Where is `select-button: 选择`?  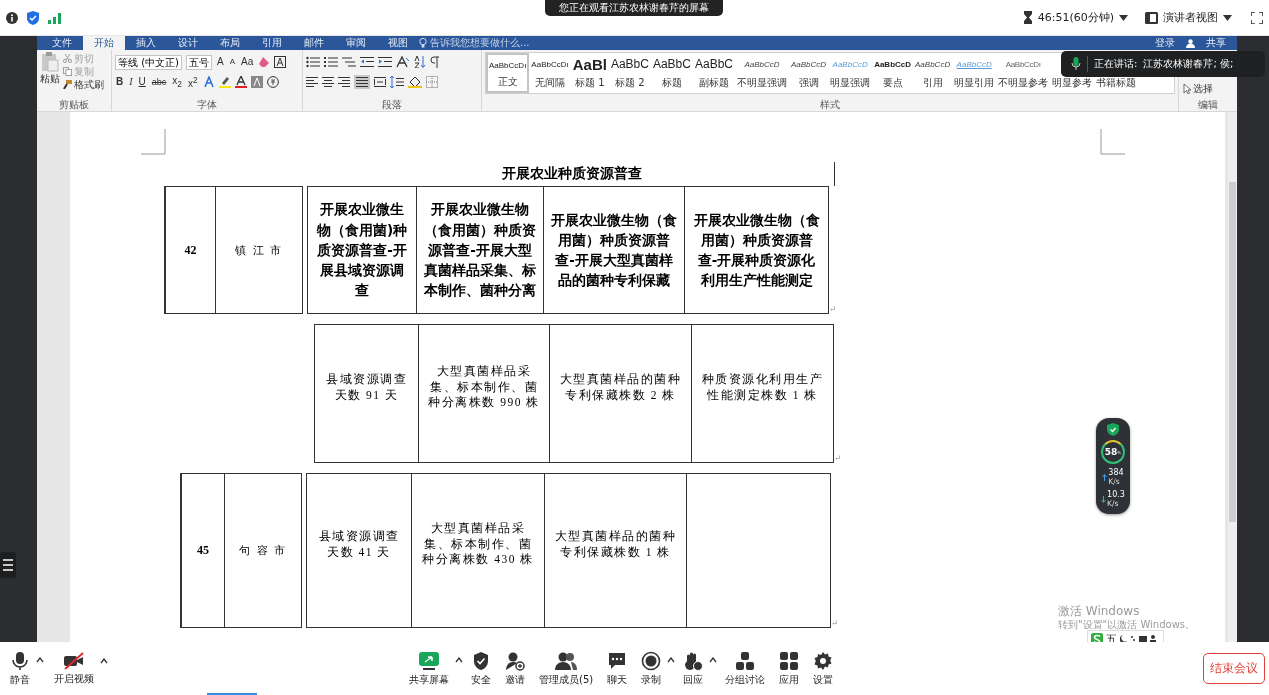 select-button: 选择 is located at coordinates (1208, 88).